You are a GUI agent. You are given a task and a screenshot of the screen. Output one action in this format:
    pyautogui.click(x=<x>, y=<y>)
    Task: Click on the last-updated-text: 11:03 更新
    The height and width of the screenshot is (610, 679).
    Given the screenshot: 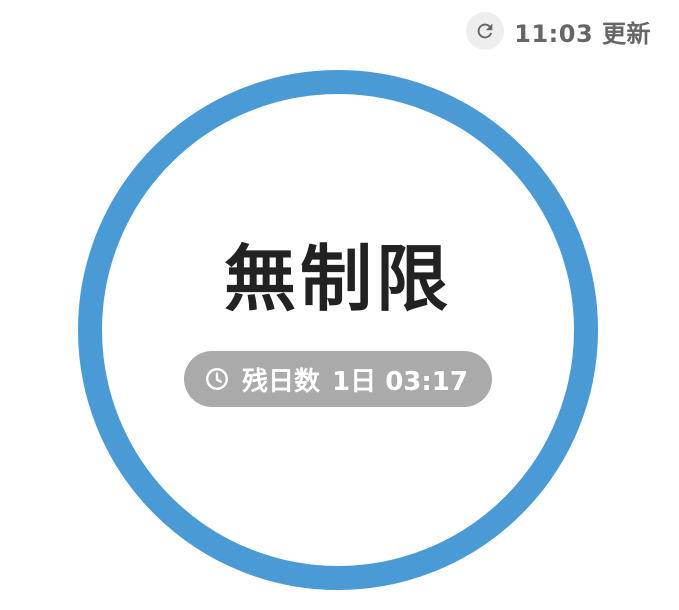 What is the action you would take?
    pyautogui.click(x=582, y=33)
    